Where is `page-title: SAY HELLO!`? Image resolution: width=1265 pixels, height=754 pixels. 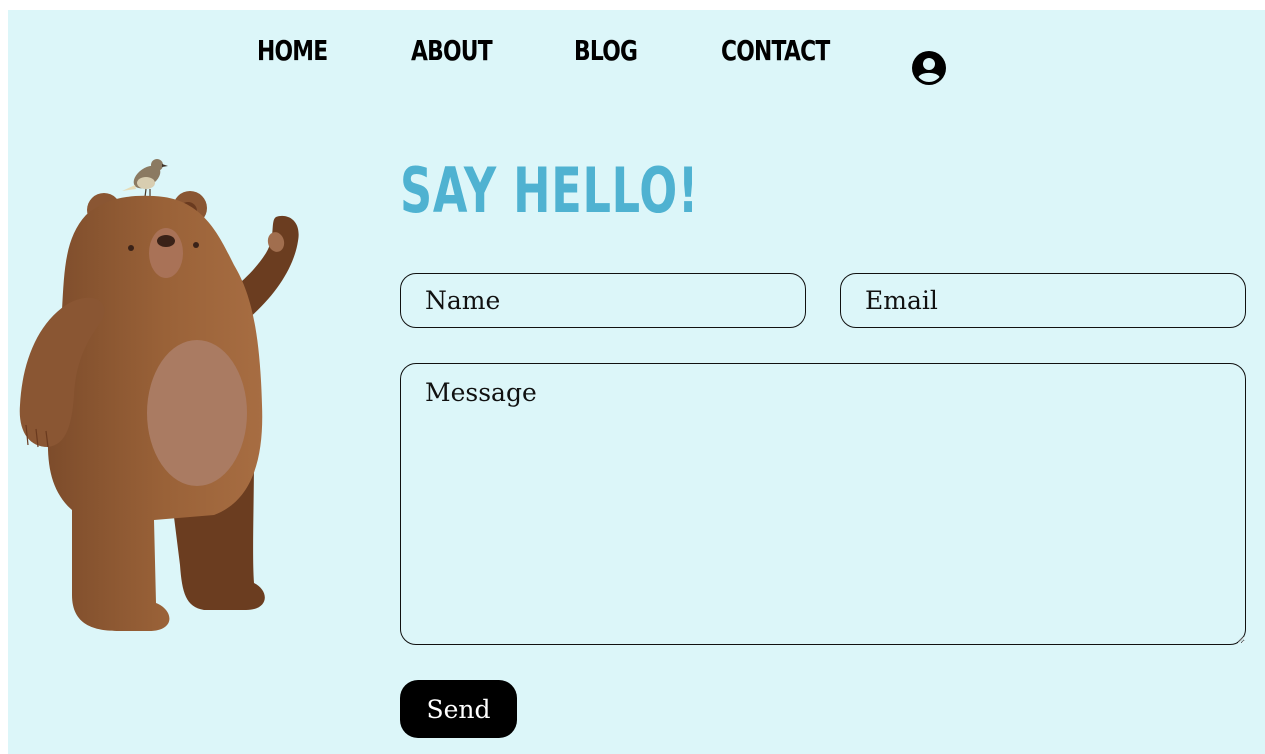 page-title: SAY HELLO! is located at coordinates (549, 190).